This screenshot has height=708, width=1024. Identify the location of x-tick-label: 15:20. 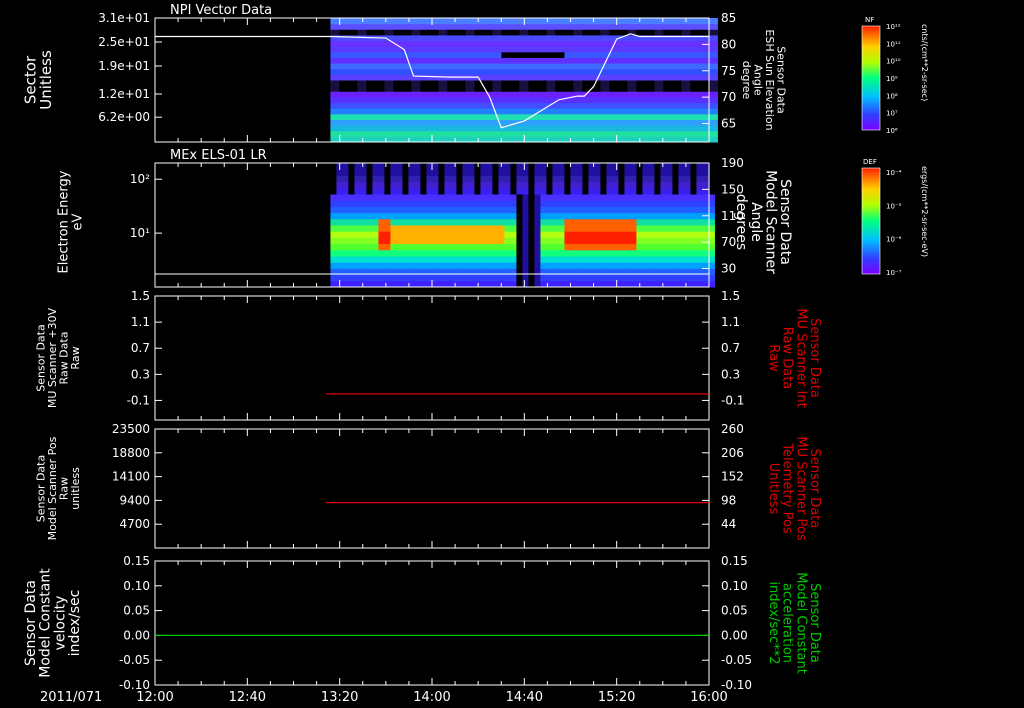
(616, 697).